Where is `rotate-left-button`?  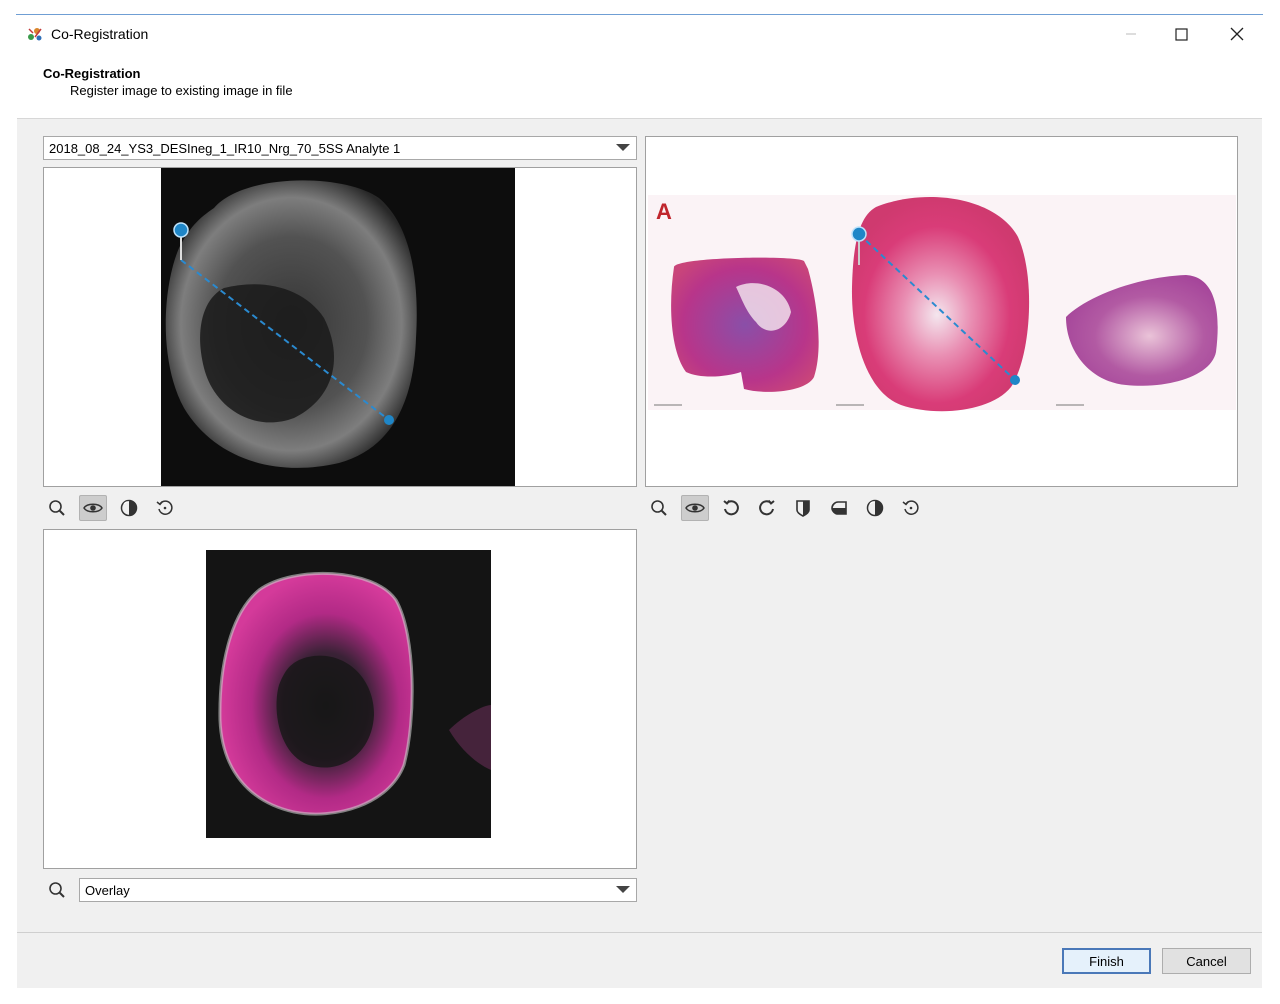
rotate-left-button is located at coordinates (731, 508).